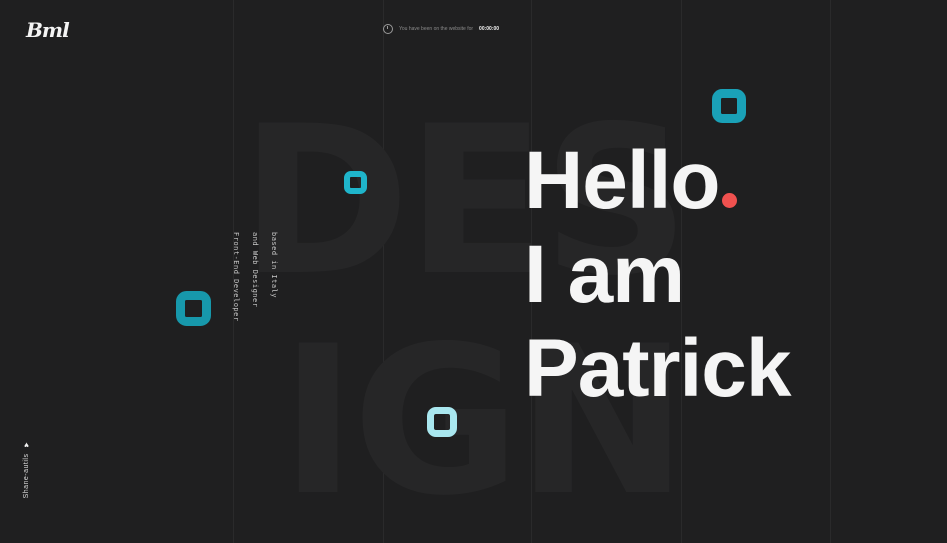 This screenshot has height=543, width=947. What do you see at coordinates (255, 270) in the screenshot?
I see `role-line: and Web Designer` at bounding box center [255, 270].